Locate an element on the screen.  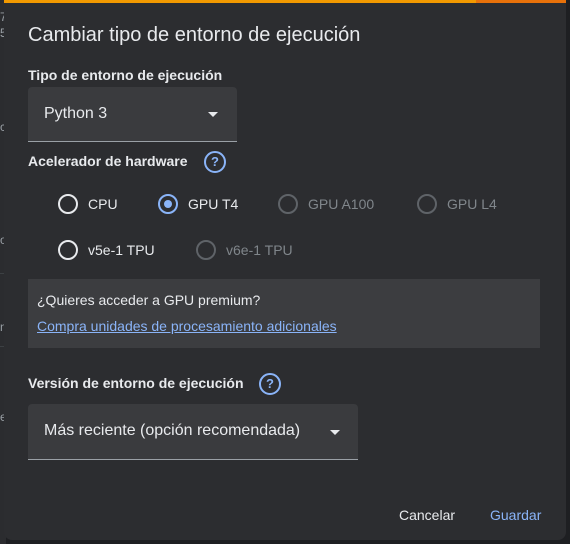
runtime-version-label: Versión de entorno de ejecución is located at coordinates (136, 383).